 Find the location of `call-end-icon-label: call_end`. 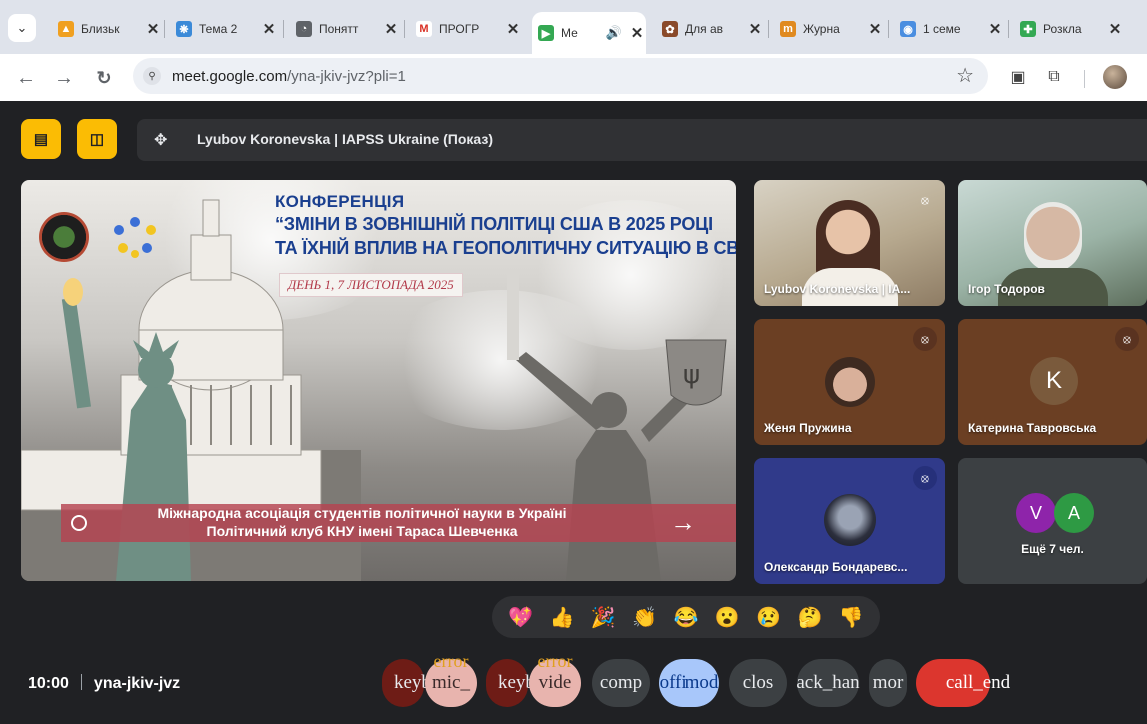

call-end-icon-label: call_end is located at coordinates (978, 682).